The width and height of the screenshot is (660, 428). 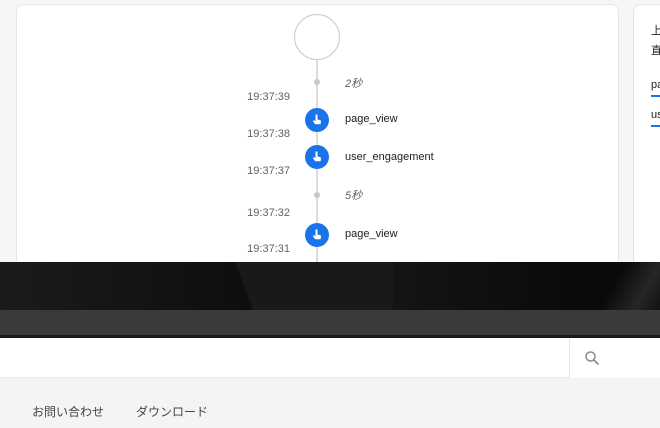 What do you see at coordinates (592, 358) in the screenshot?
I see `search-icon` at bounding box center [592, 358].